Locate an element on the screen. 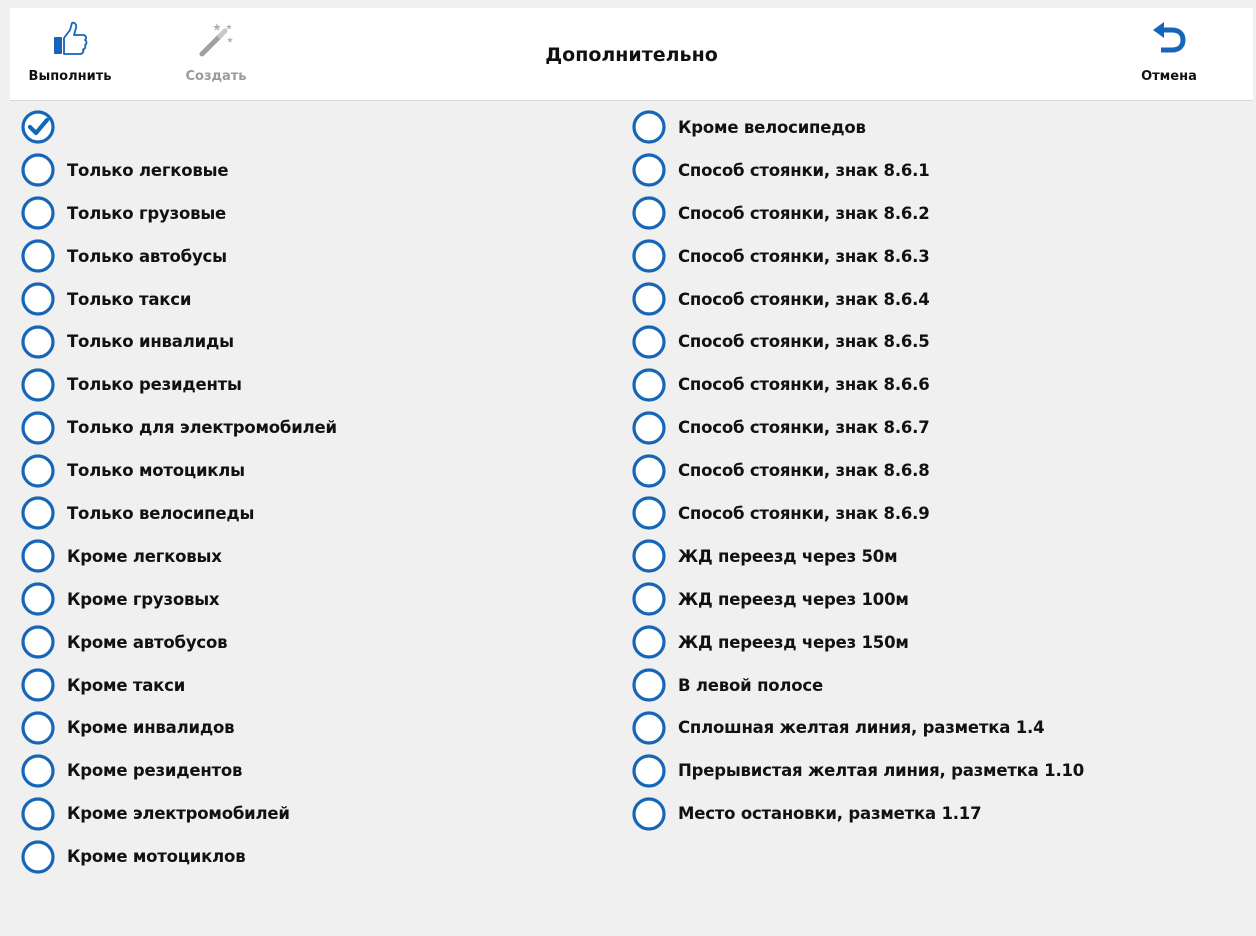  option-item: Способ стоянки, знак 8.6.8 is located at coordinates (932, 470).